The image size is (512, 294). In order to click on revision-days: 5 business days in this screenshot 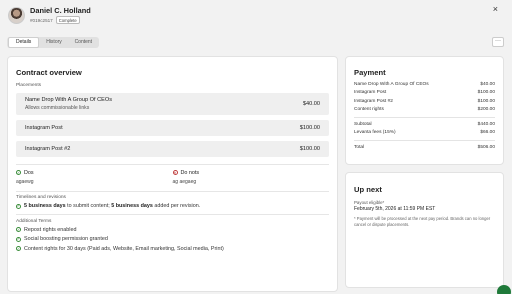, I will do `click(132, 206)`.